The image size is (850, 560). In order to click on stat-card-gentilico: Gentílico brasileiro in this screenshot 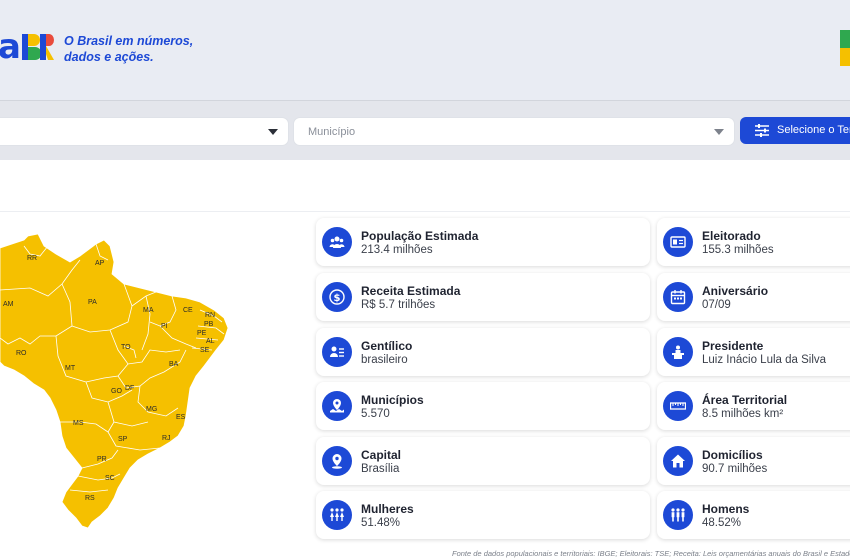, I will do `click(483, 352)`.